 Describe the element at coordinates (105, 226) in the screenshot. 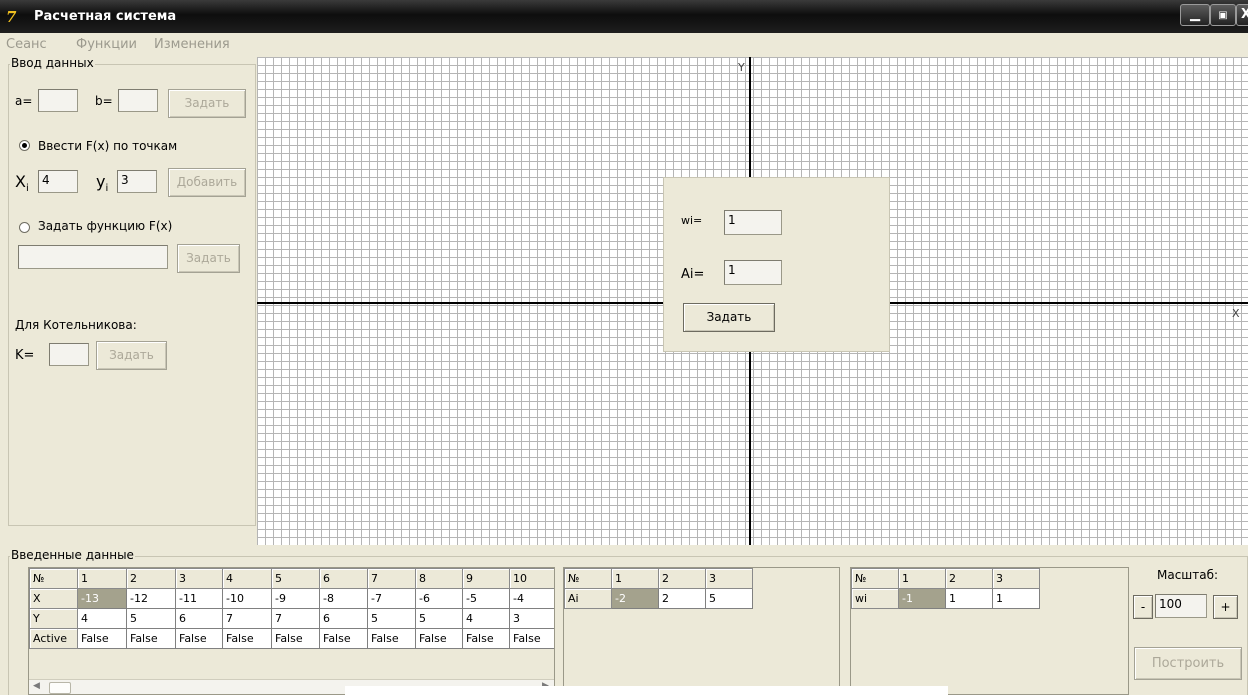

I see `radio-function-label: Задать функцию F(x)` at that location.